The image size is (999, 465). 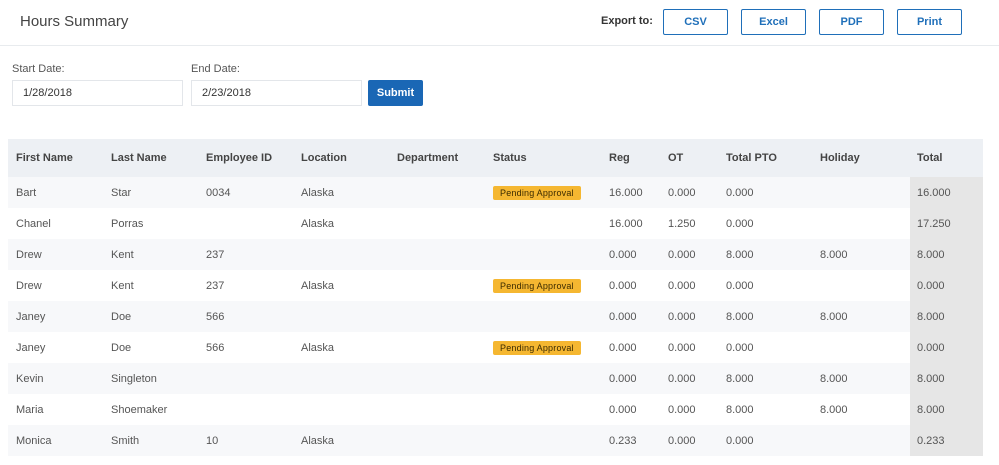 I want to click on table-row: Janey Doe 566 0.000 0.000 8.000 8.000 8.000, so click(x=495, y=316).